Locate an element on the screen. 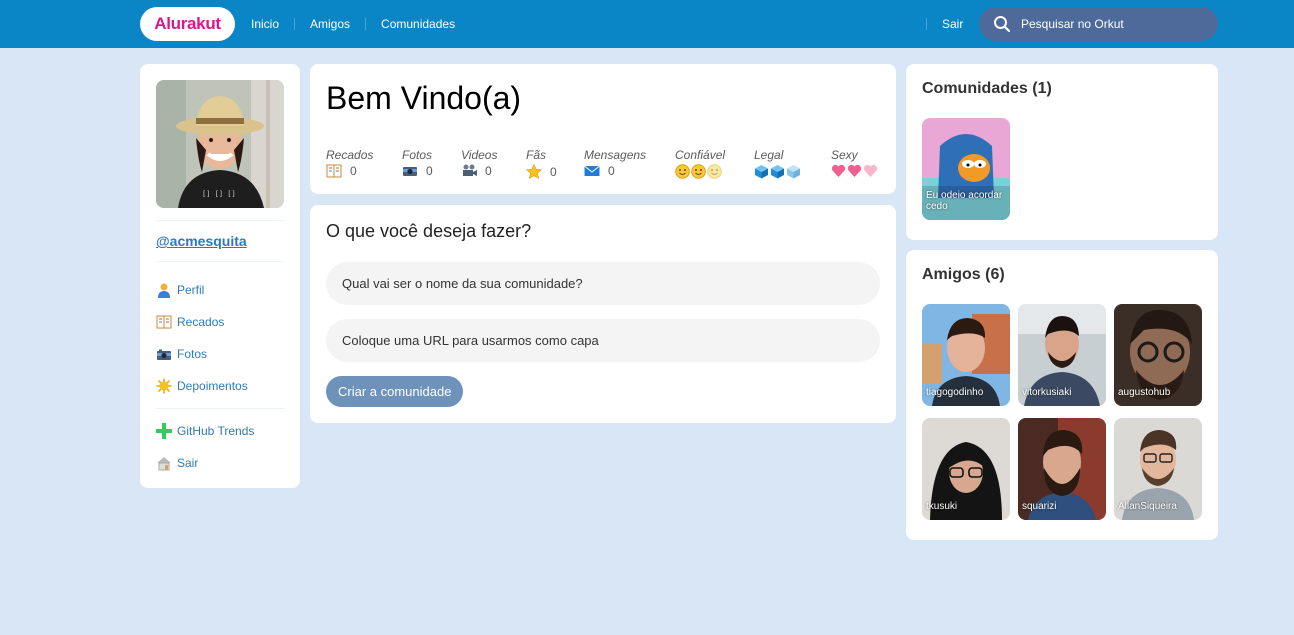 The height and width of the screenshot is (635, 1294). stat-recados: Recados 0 is located at coordinates (364, 163).